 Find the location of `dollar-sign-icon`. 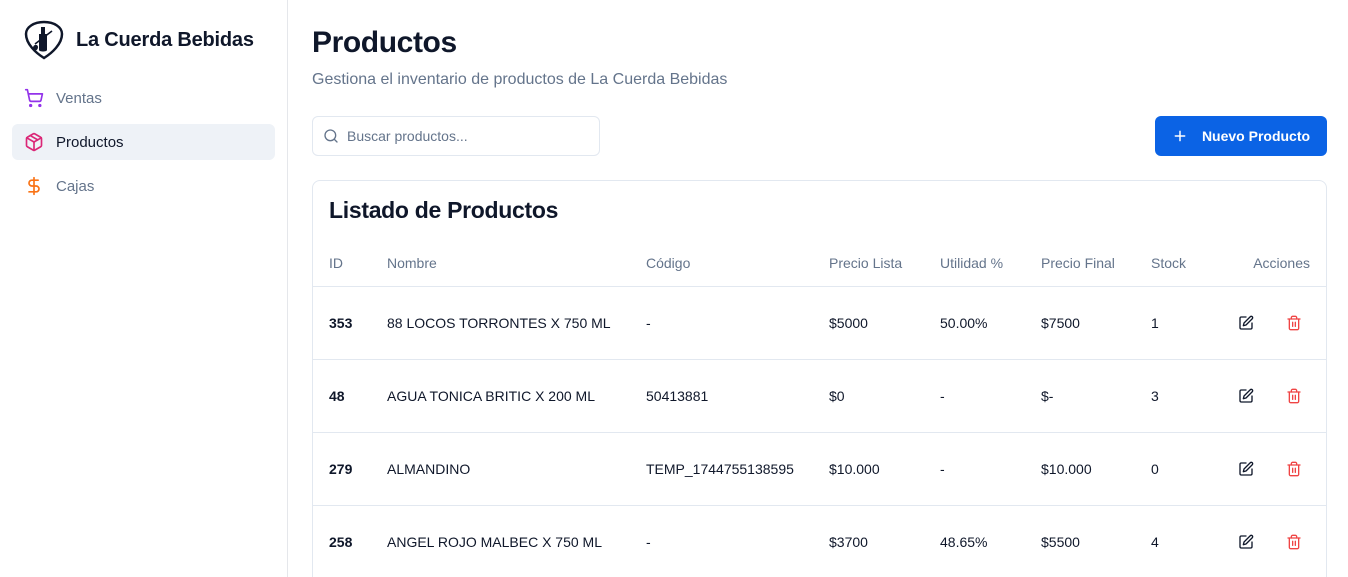

dollar-sign-icon is located at coordinates (34, 186).